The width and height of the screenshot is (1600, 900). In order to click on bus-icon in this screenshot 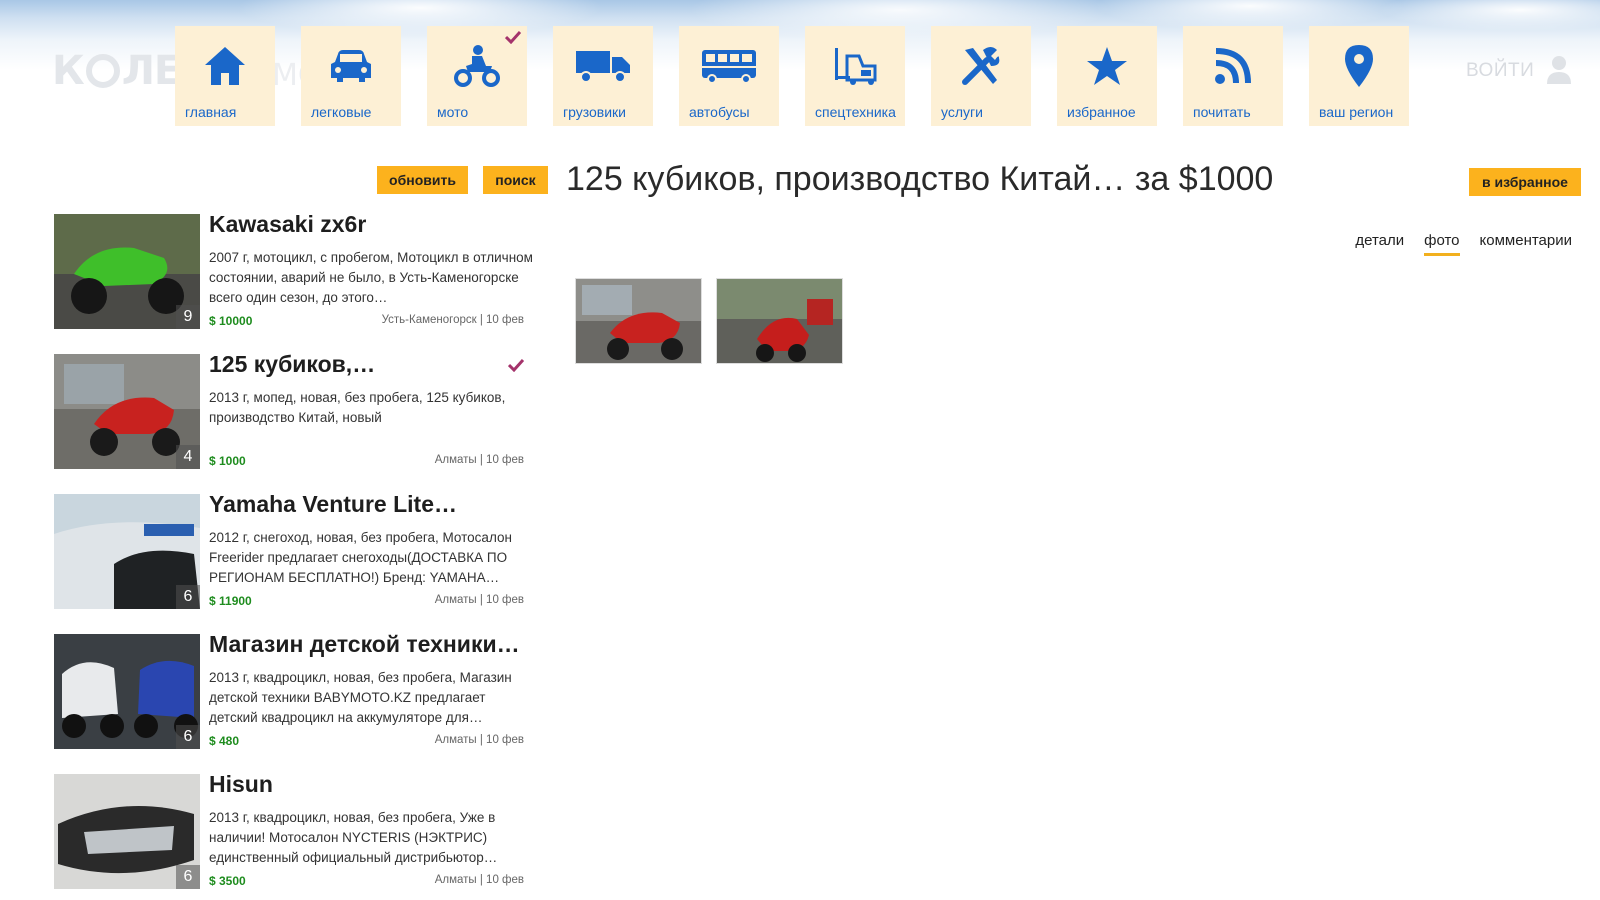, I will do `click(729, 67)`.